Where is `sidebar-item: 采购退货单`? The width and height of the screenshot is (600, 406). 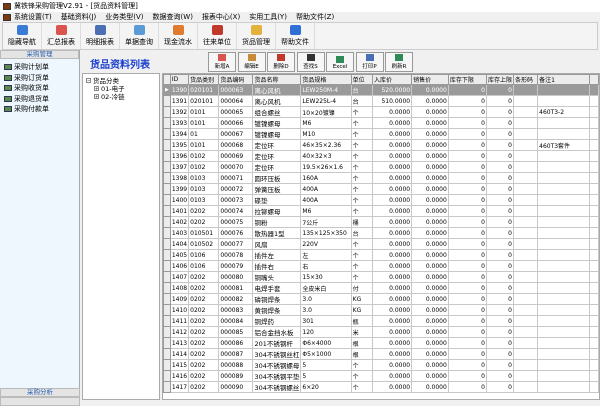 sidebar-item: 采购退货单 is located at coordinates (39, 99).